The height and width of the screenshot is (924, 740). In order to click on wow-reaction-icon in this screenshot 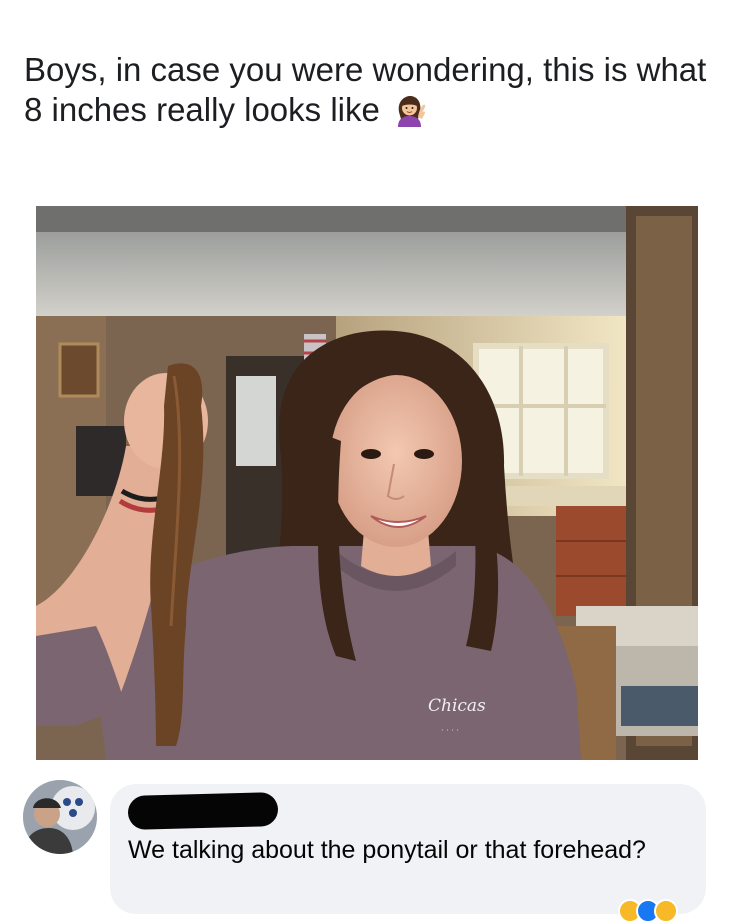, I will do `click(666, 911)`.